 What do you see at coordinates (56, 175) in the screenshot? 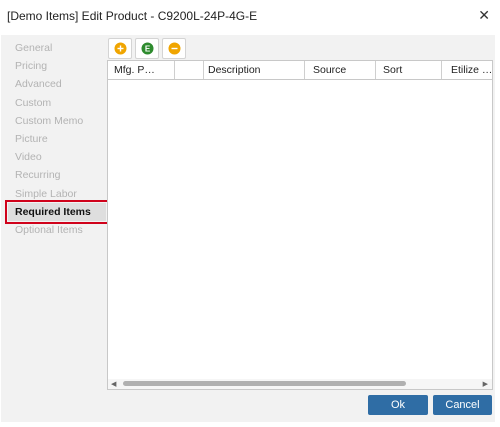
I see `sidebar-item-recurring: Recurring` at bounding box center [56, 175].